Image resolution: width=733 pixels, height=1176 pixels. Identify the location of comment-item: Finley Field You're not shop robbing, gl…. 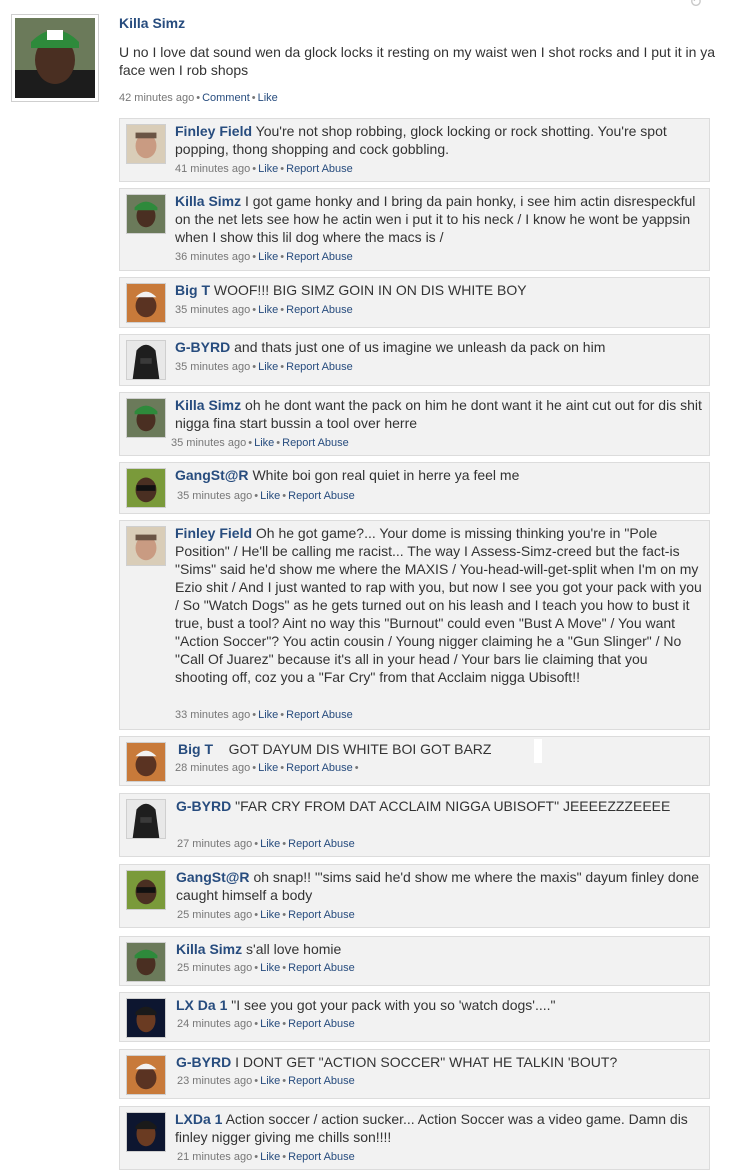
(414, 150).